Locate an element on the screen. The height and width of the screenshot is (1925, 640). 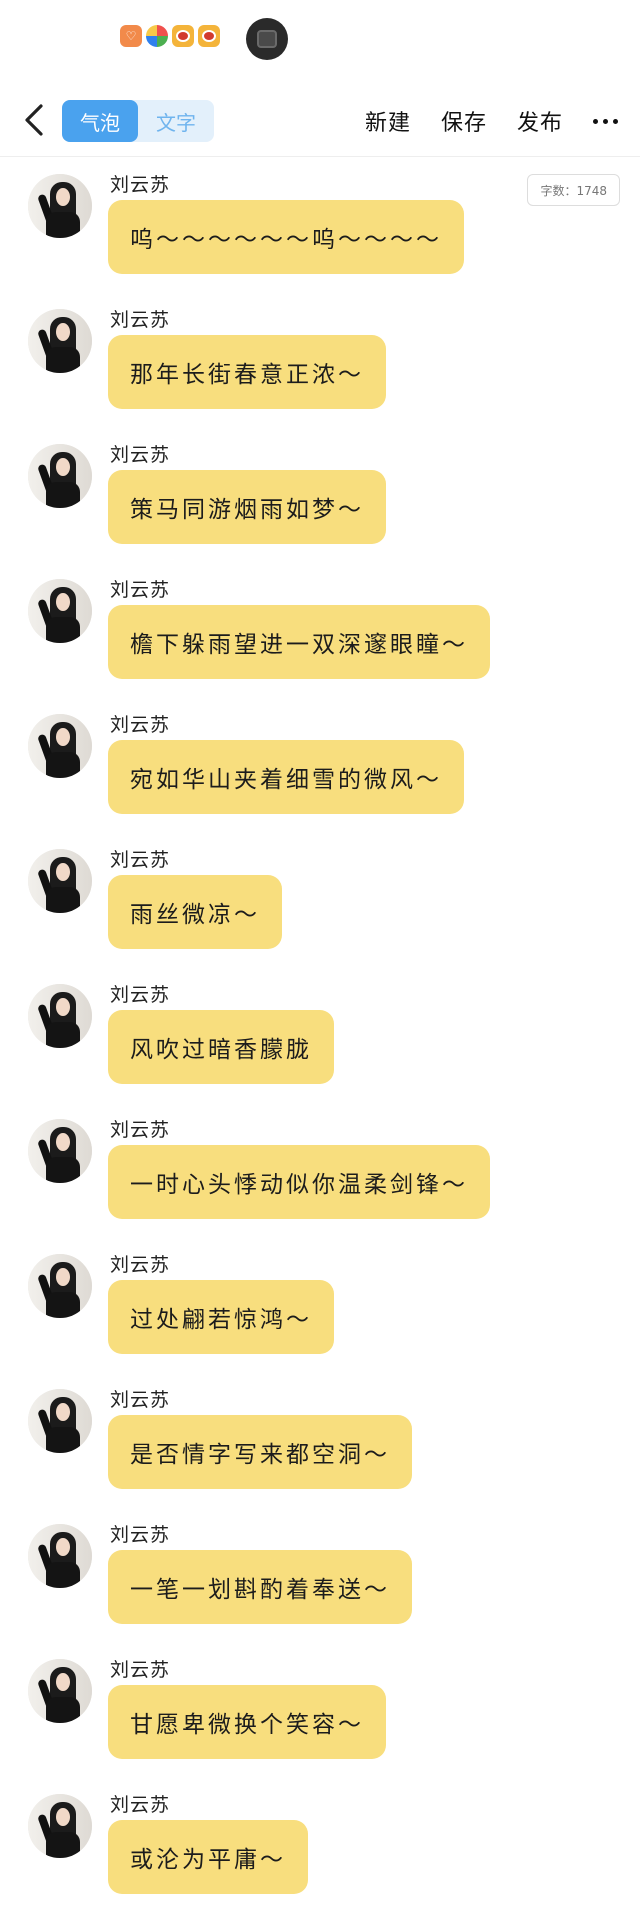
chevron-left-icon is located at coordinates (34, 120).